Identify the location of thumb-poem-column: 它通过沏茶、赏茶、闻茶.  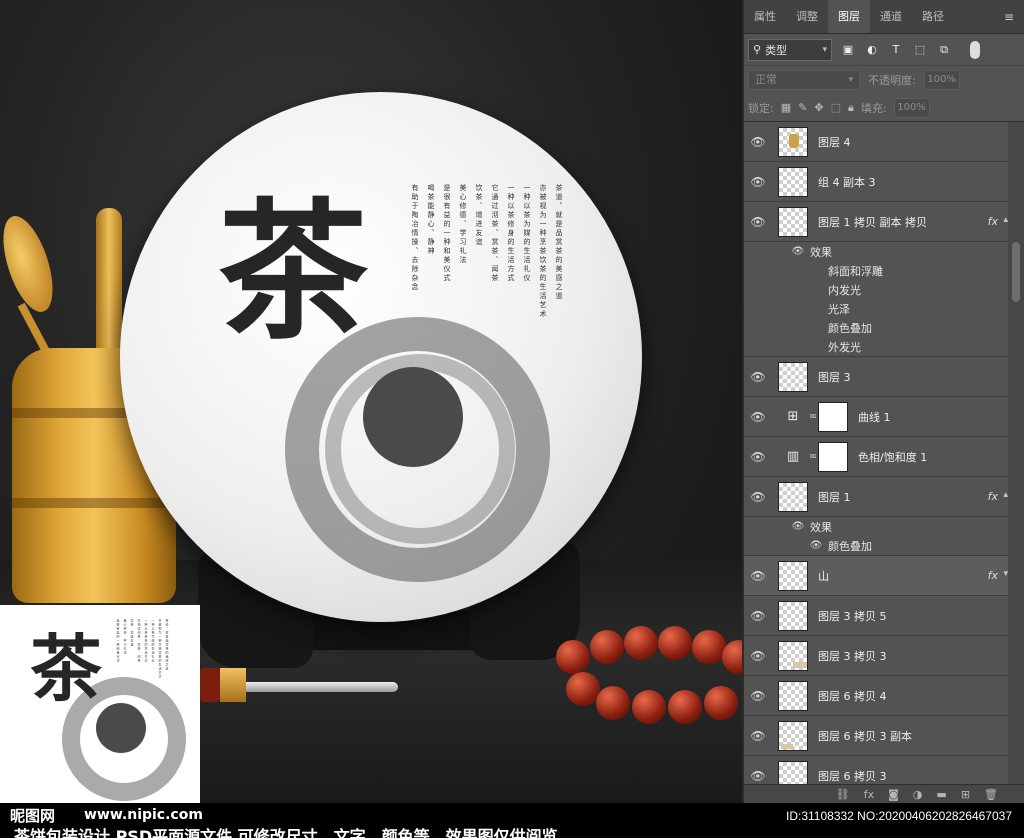
(139, 641).